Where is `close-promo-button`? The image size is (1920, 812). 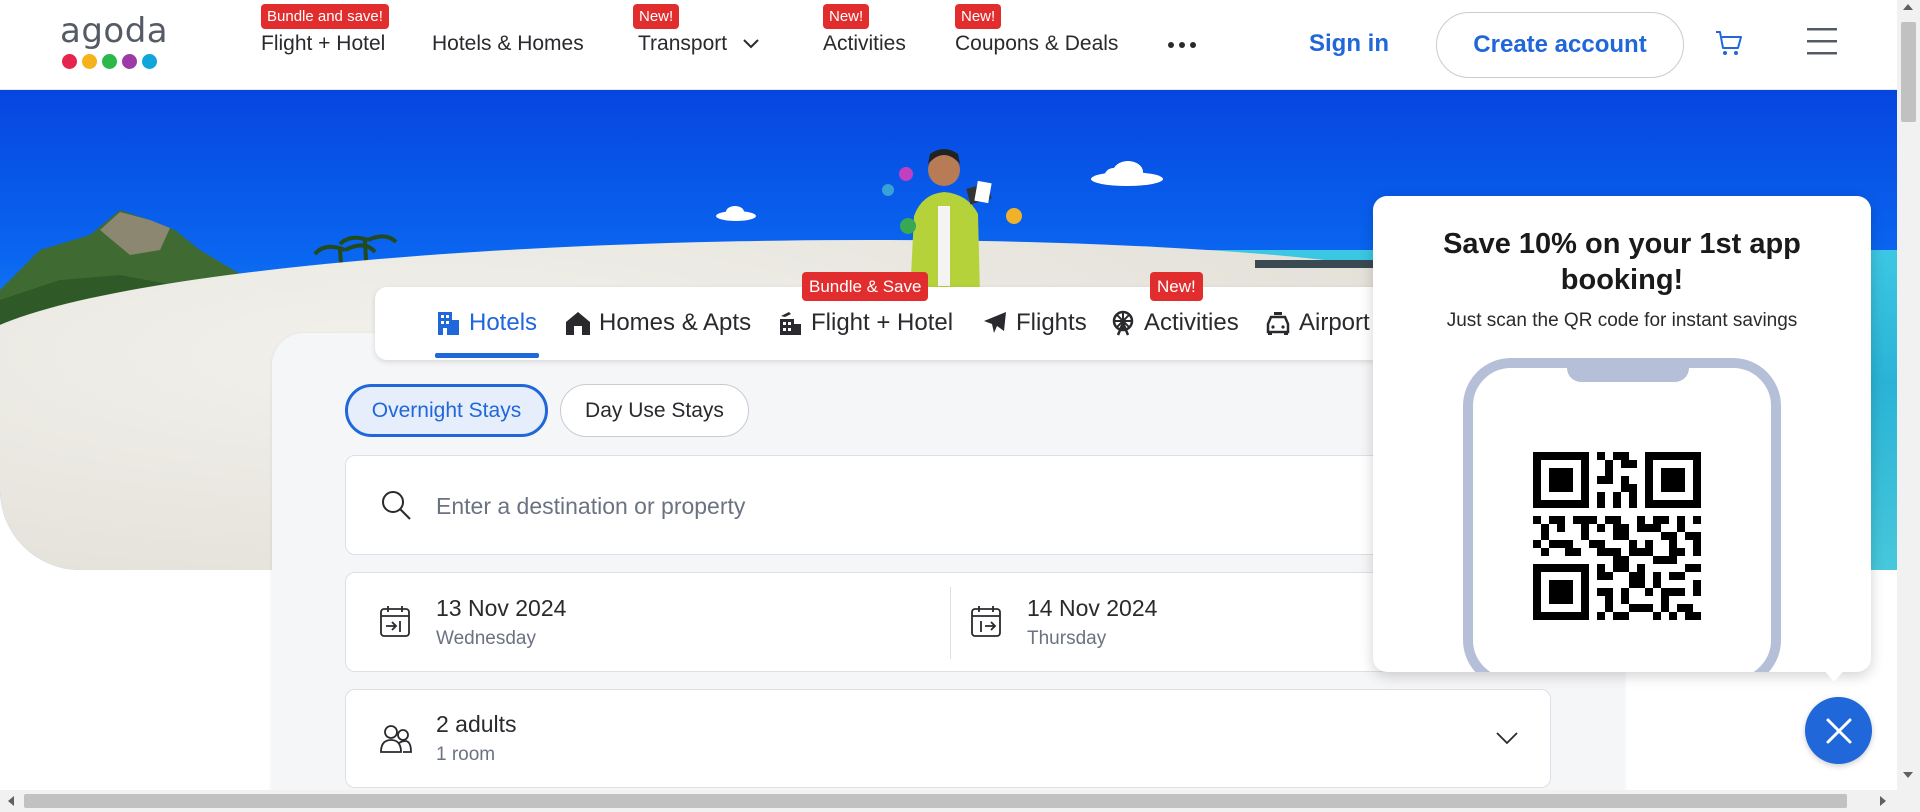 close-promo-button is located at coordinates (1838, 730).